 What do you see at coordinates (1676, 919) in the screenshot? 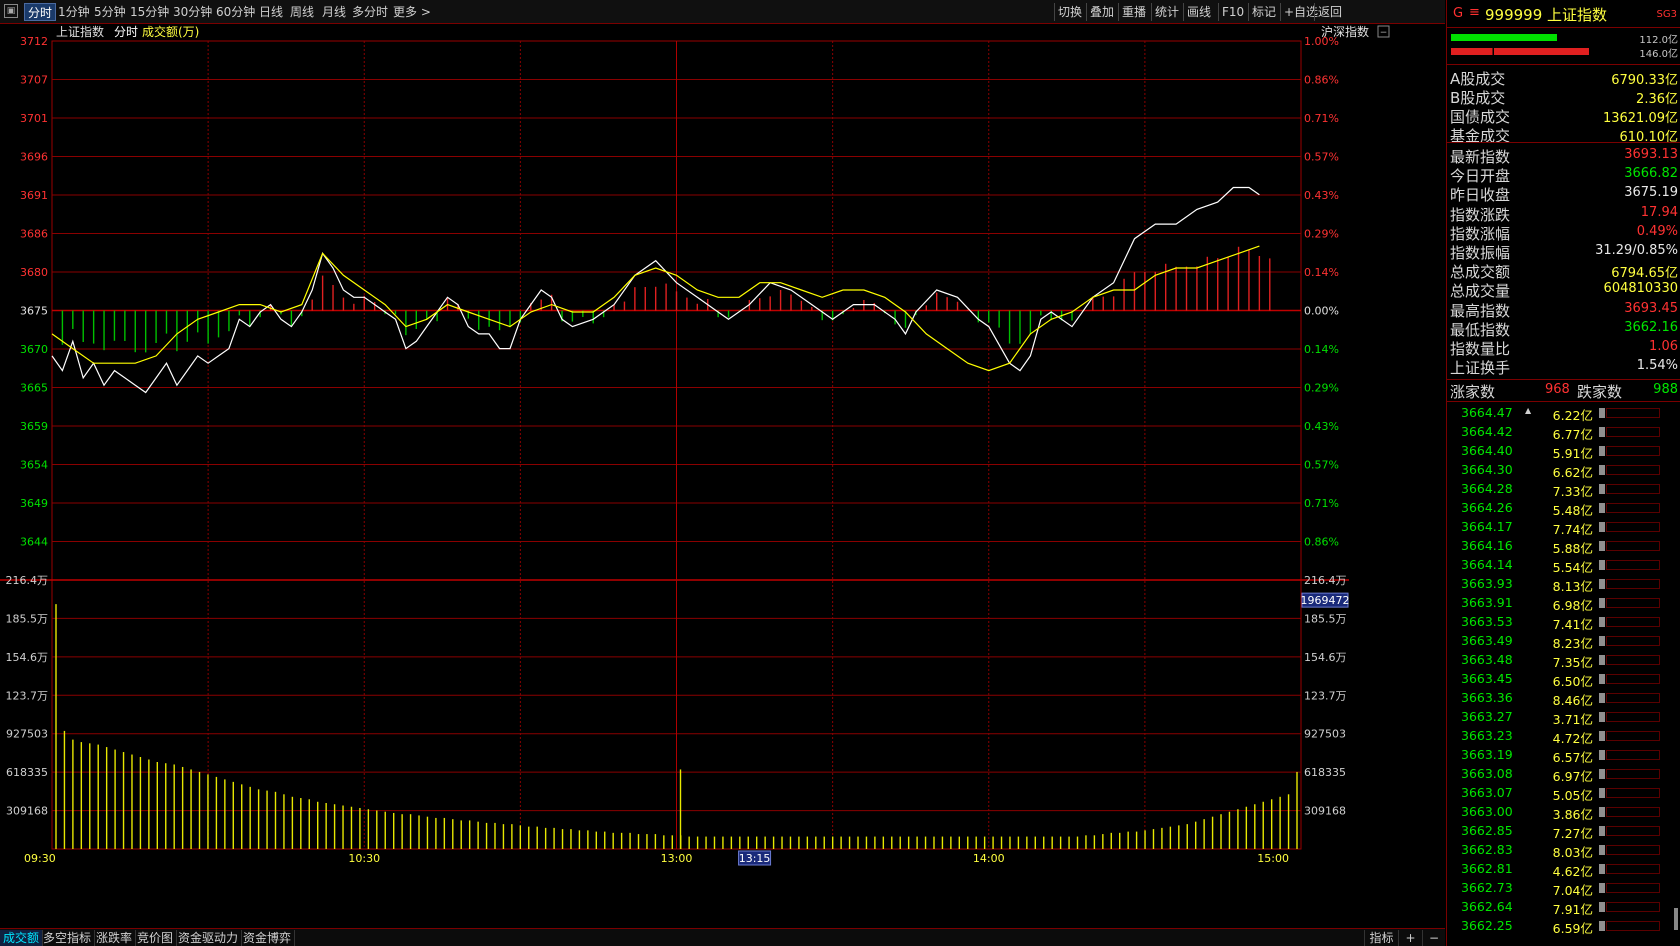
I see `tick-list-scrollbar` at bounding box center [1676, 919].